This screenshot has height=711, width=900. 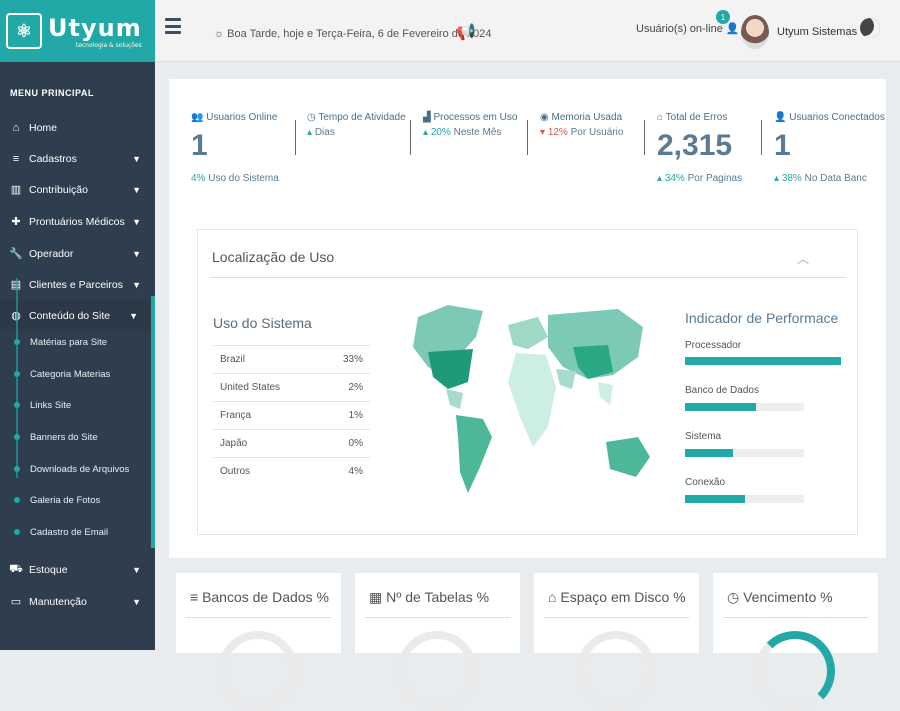 I want to click on card-bancos-dados: ≡ Bancos de Dados %, so click(x=258, y=642).